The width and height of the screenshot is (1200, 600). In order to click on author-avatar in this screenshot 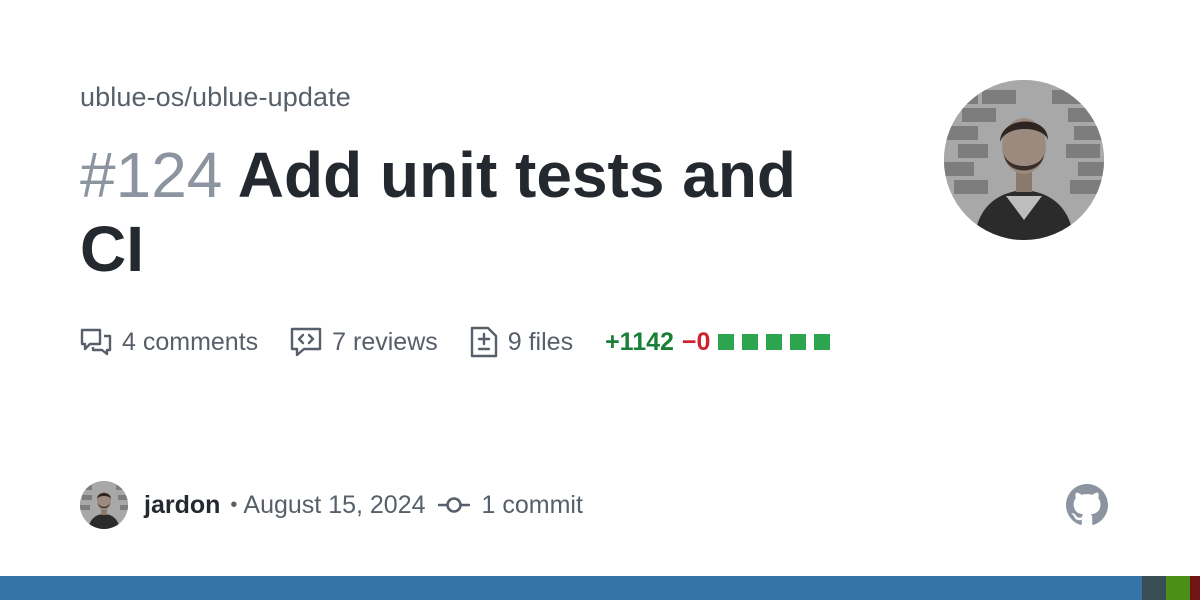, I will do `click(104, 505)`.